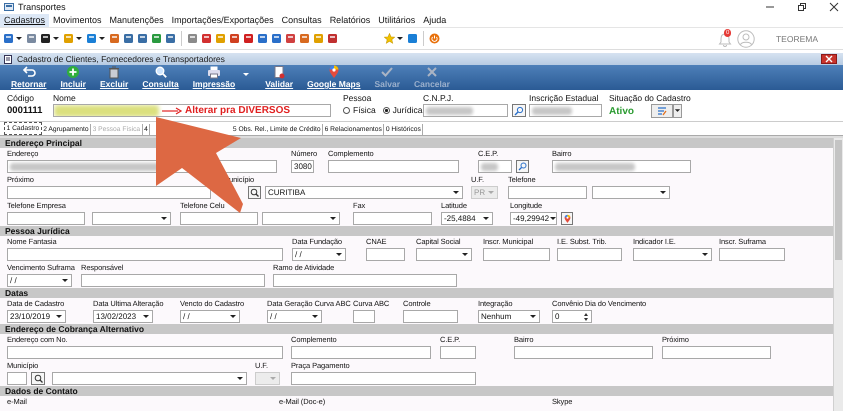  Describe the element at coordinates (802, 7) in the screenshot. I see `restore-icon` at that location.